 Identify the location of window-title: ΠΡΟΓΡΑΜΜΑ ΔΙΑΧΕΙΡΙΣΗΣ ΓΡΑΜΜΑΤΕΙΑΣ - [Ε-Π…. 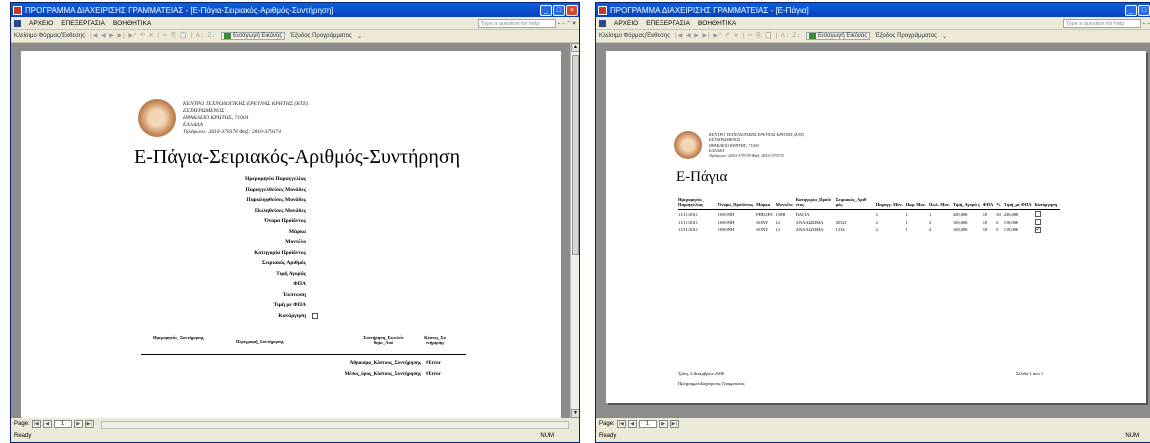
(179, 10).